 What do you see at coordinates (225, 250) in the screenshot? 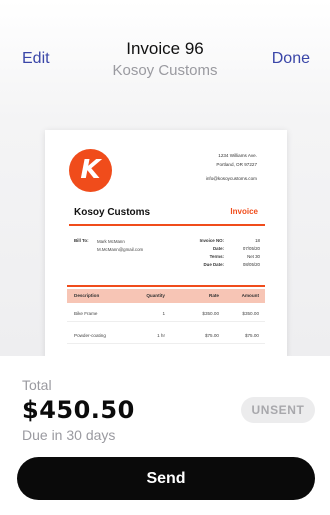
I see `meta-row: Date: 07/05/20` at bounding box center [225, 250].